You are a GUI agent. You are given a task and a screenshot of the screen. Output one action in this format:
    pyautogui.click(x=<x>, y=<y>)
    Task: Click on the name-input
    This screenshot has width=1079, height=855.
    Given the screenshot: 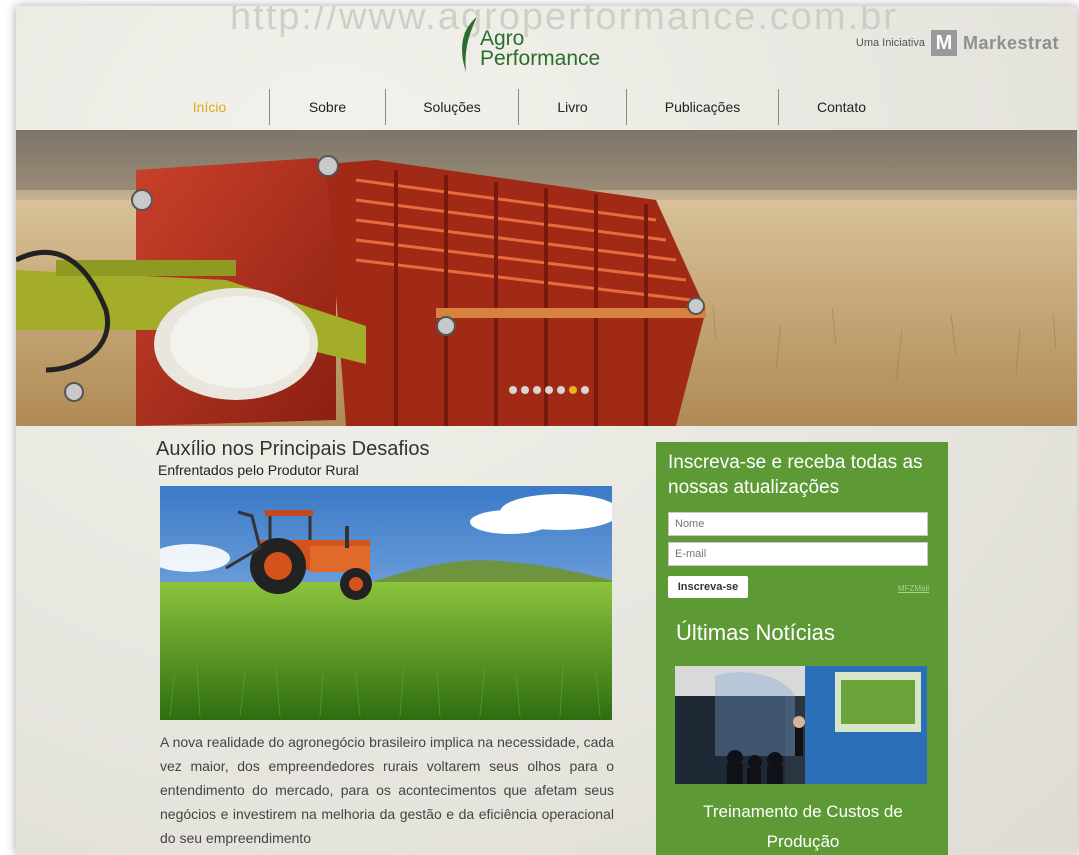 What is the action you would take?
    pyautogui.click(x=798, y=524)
    